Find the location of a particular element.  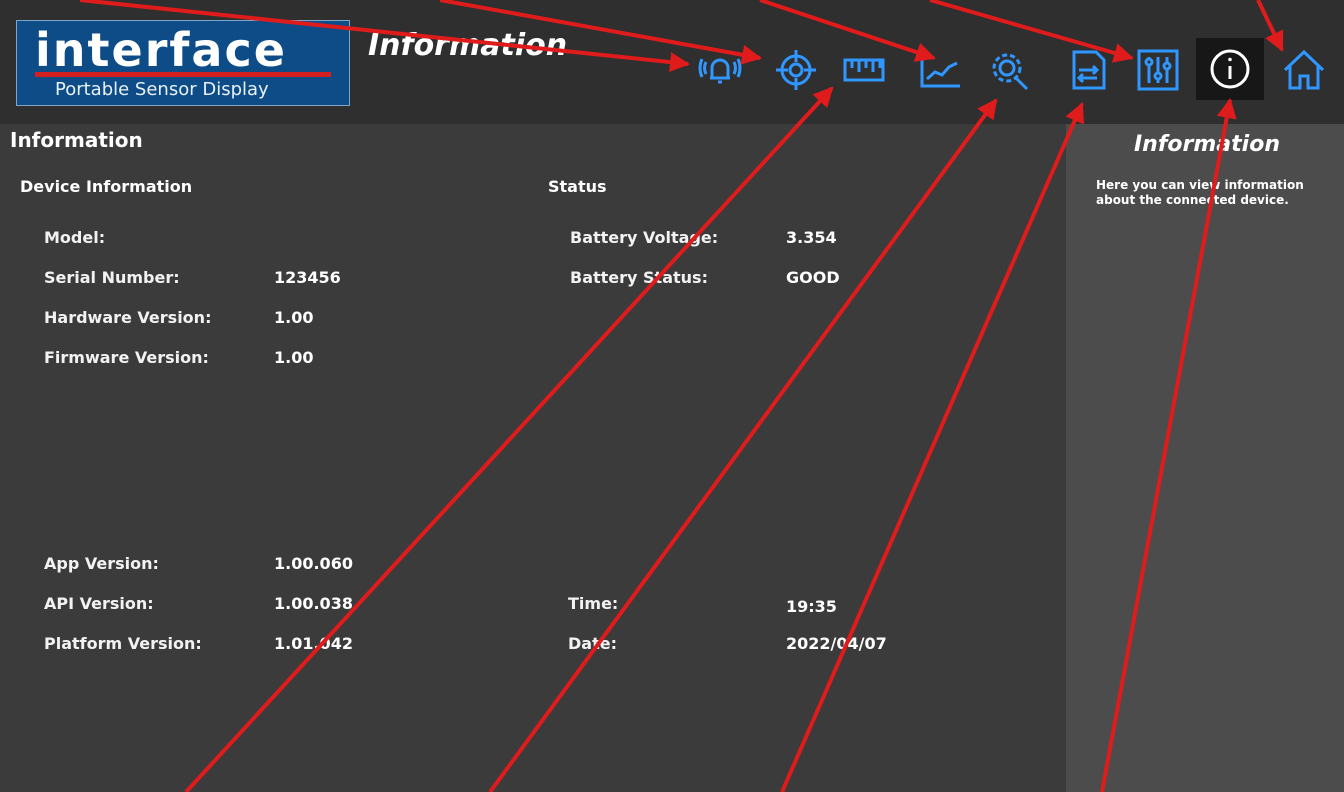

settings-icon is located at coordinates (1010, 70).